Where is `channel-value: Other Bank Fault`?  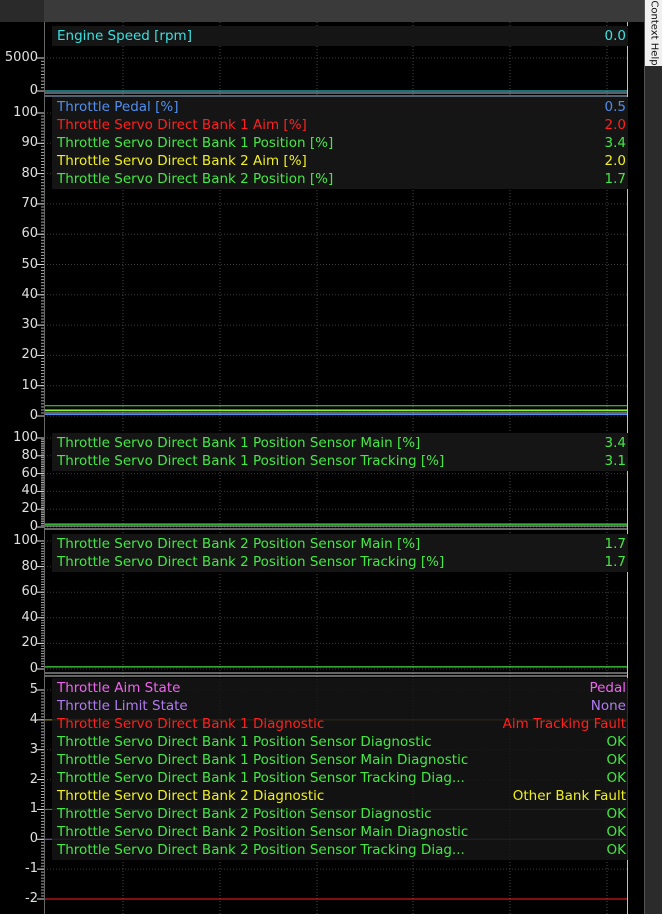
channel-value: Other Bank Fault is located at coordinates (569, 796).